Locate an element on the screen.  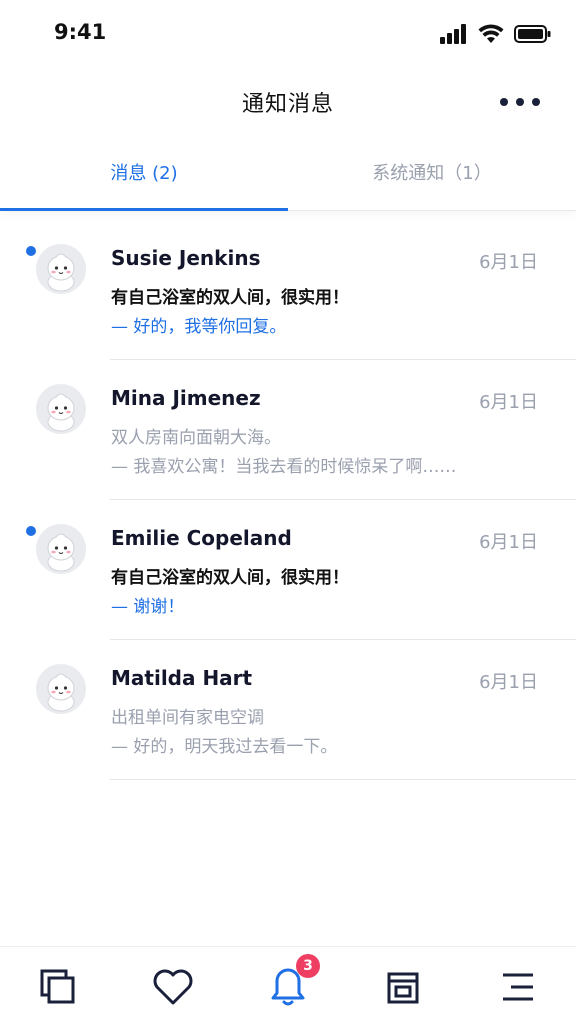
status-time: 9:41 is located at coordinates (80, 32).